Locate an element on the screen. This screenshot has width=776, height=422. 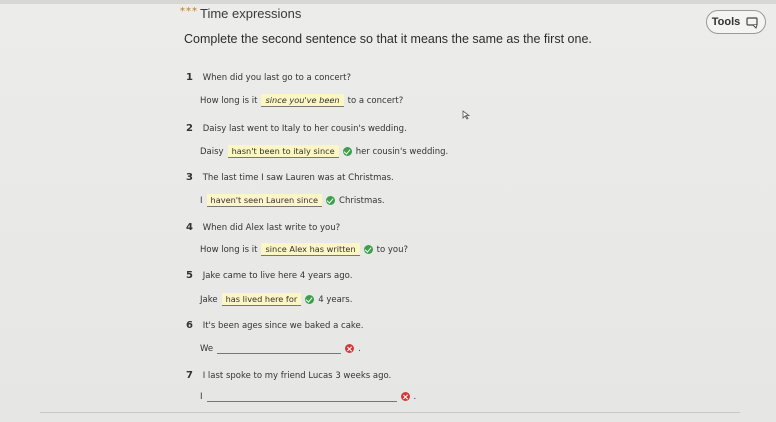
question-number: 2 is located at coordinates (189, 128).